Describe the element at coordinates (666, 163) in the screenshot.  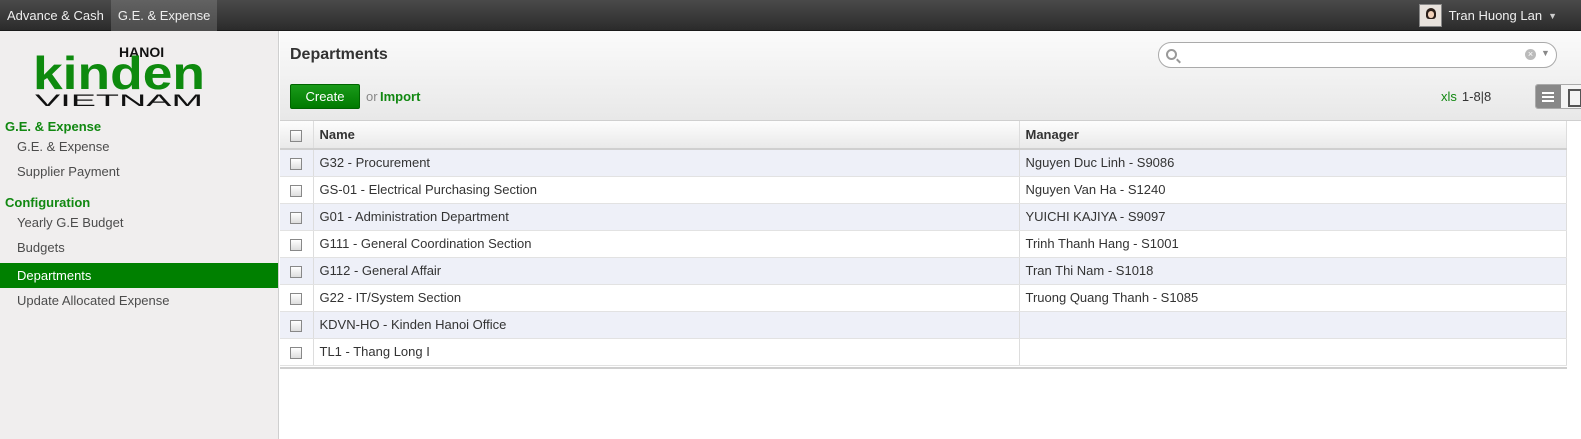
I see `cell-name: G32 - Procurement` at that location.